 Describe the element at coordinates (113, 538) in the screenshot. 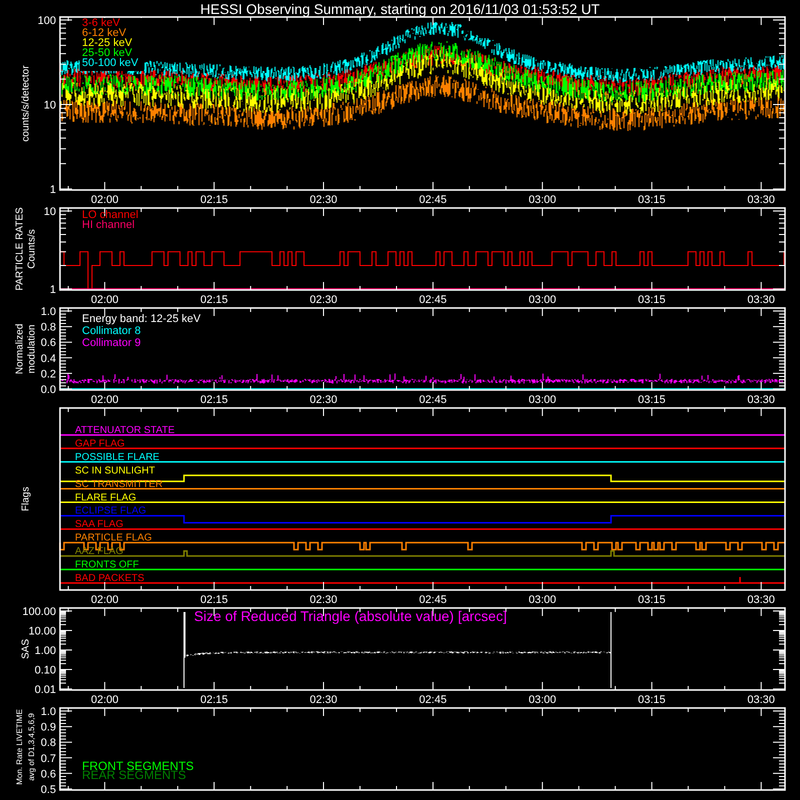

I see `flag-label: PARTICLE FLAG` at that location.